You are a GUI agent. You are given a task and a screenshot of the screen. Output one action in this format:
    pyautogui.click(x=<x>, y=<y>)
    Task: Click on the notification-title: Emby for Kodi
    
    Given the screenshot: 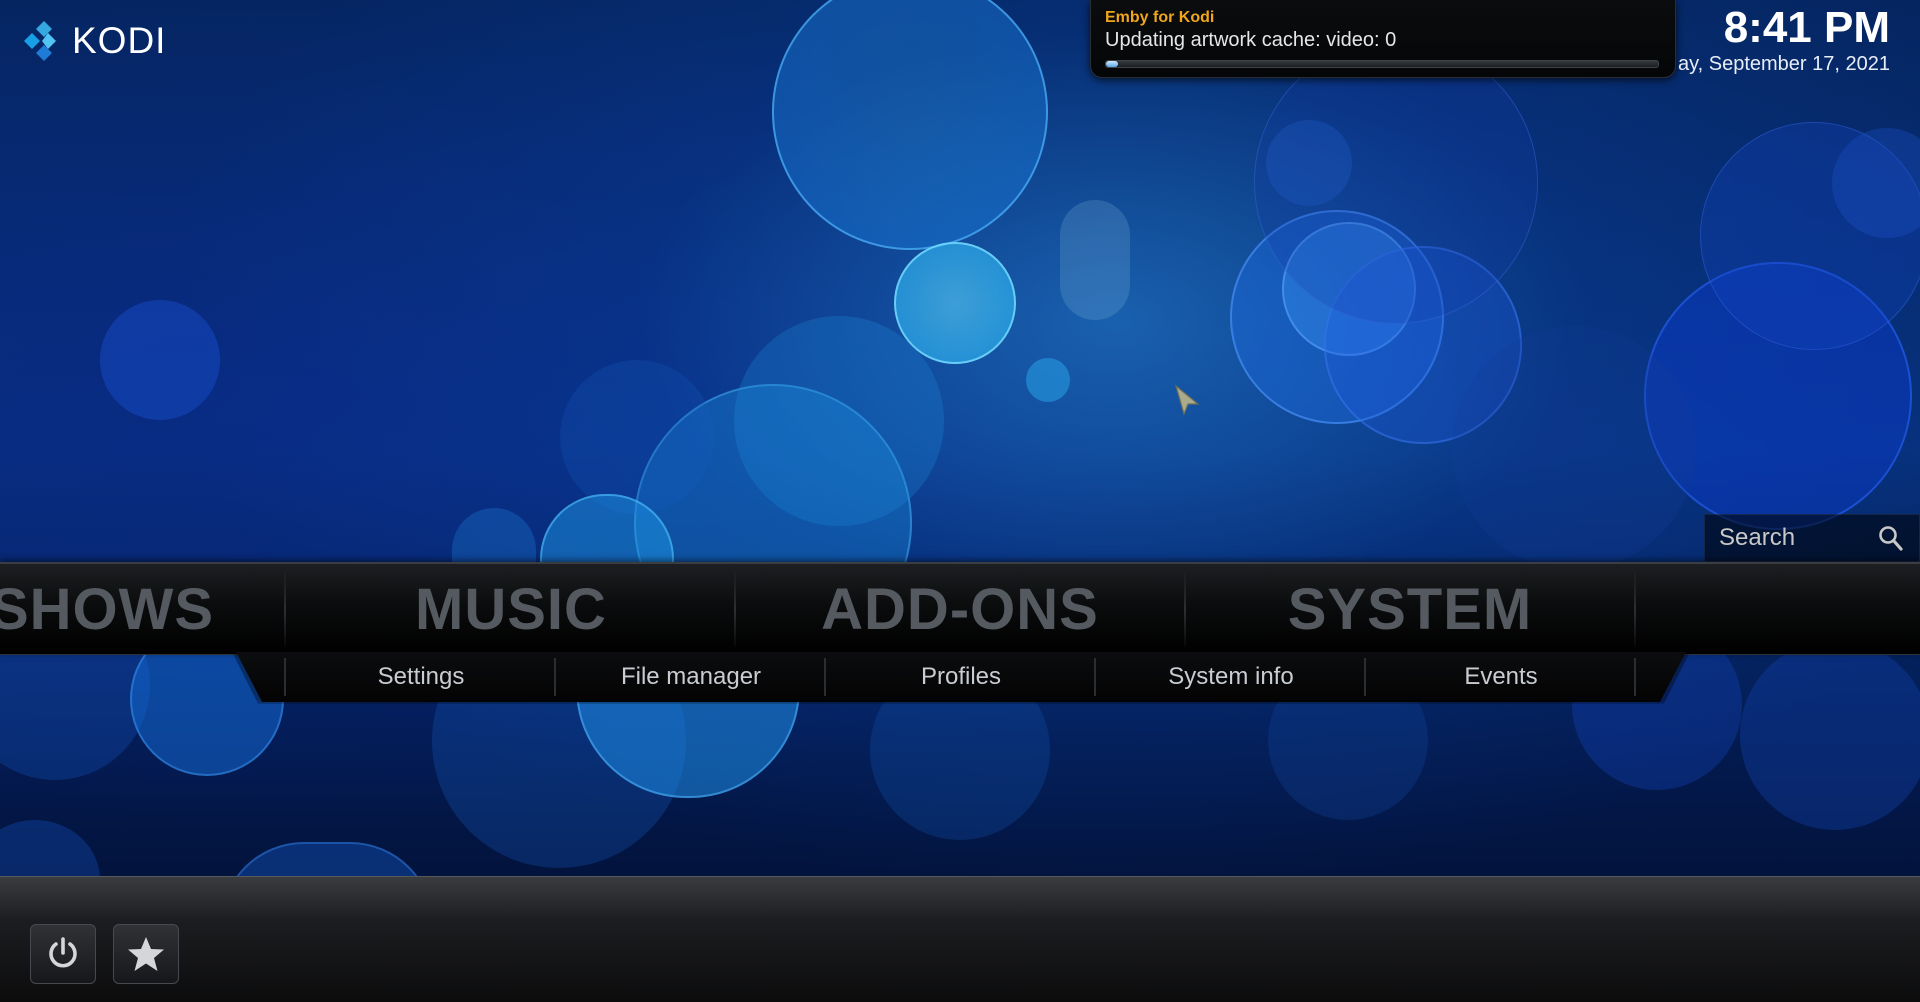 What is the action you would take?
    pyautogui.click(x=1160, y=17)
    